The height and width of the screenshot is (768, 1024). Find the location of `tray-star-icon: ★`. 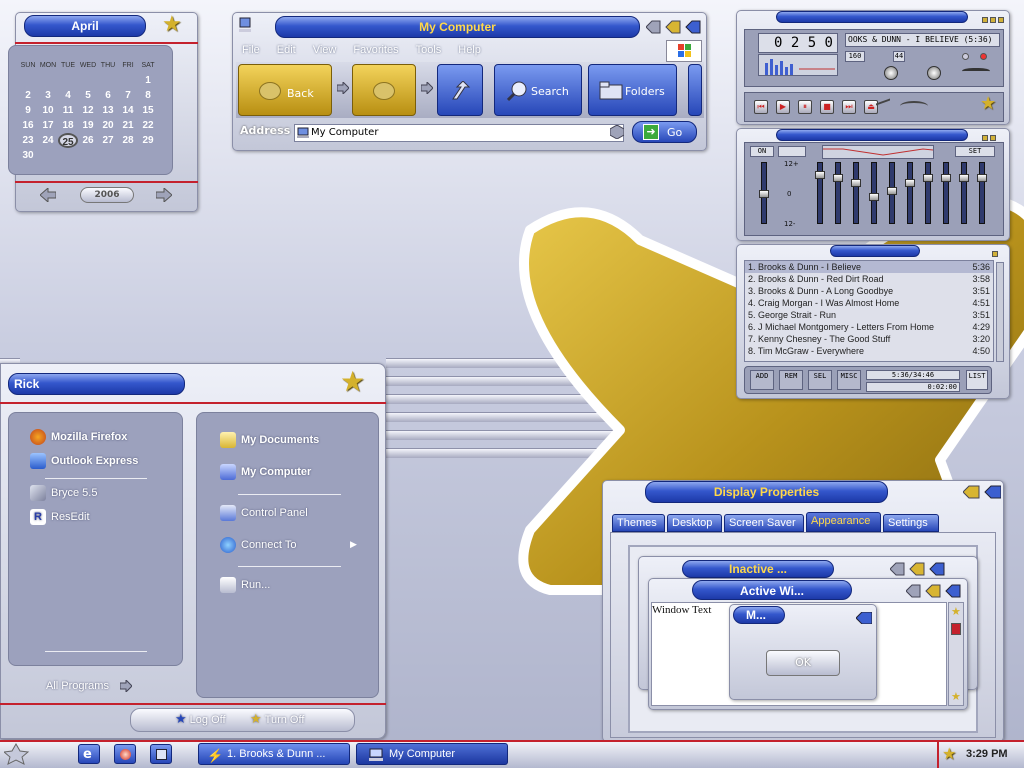

tray-star-icon: ★ is located at coordinates (949, 753).